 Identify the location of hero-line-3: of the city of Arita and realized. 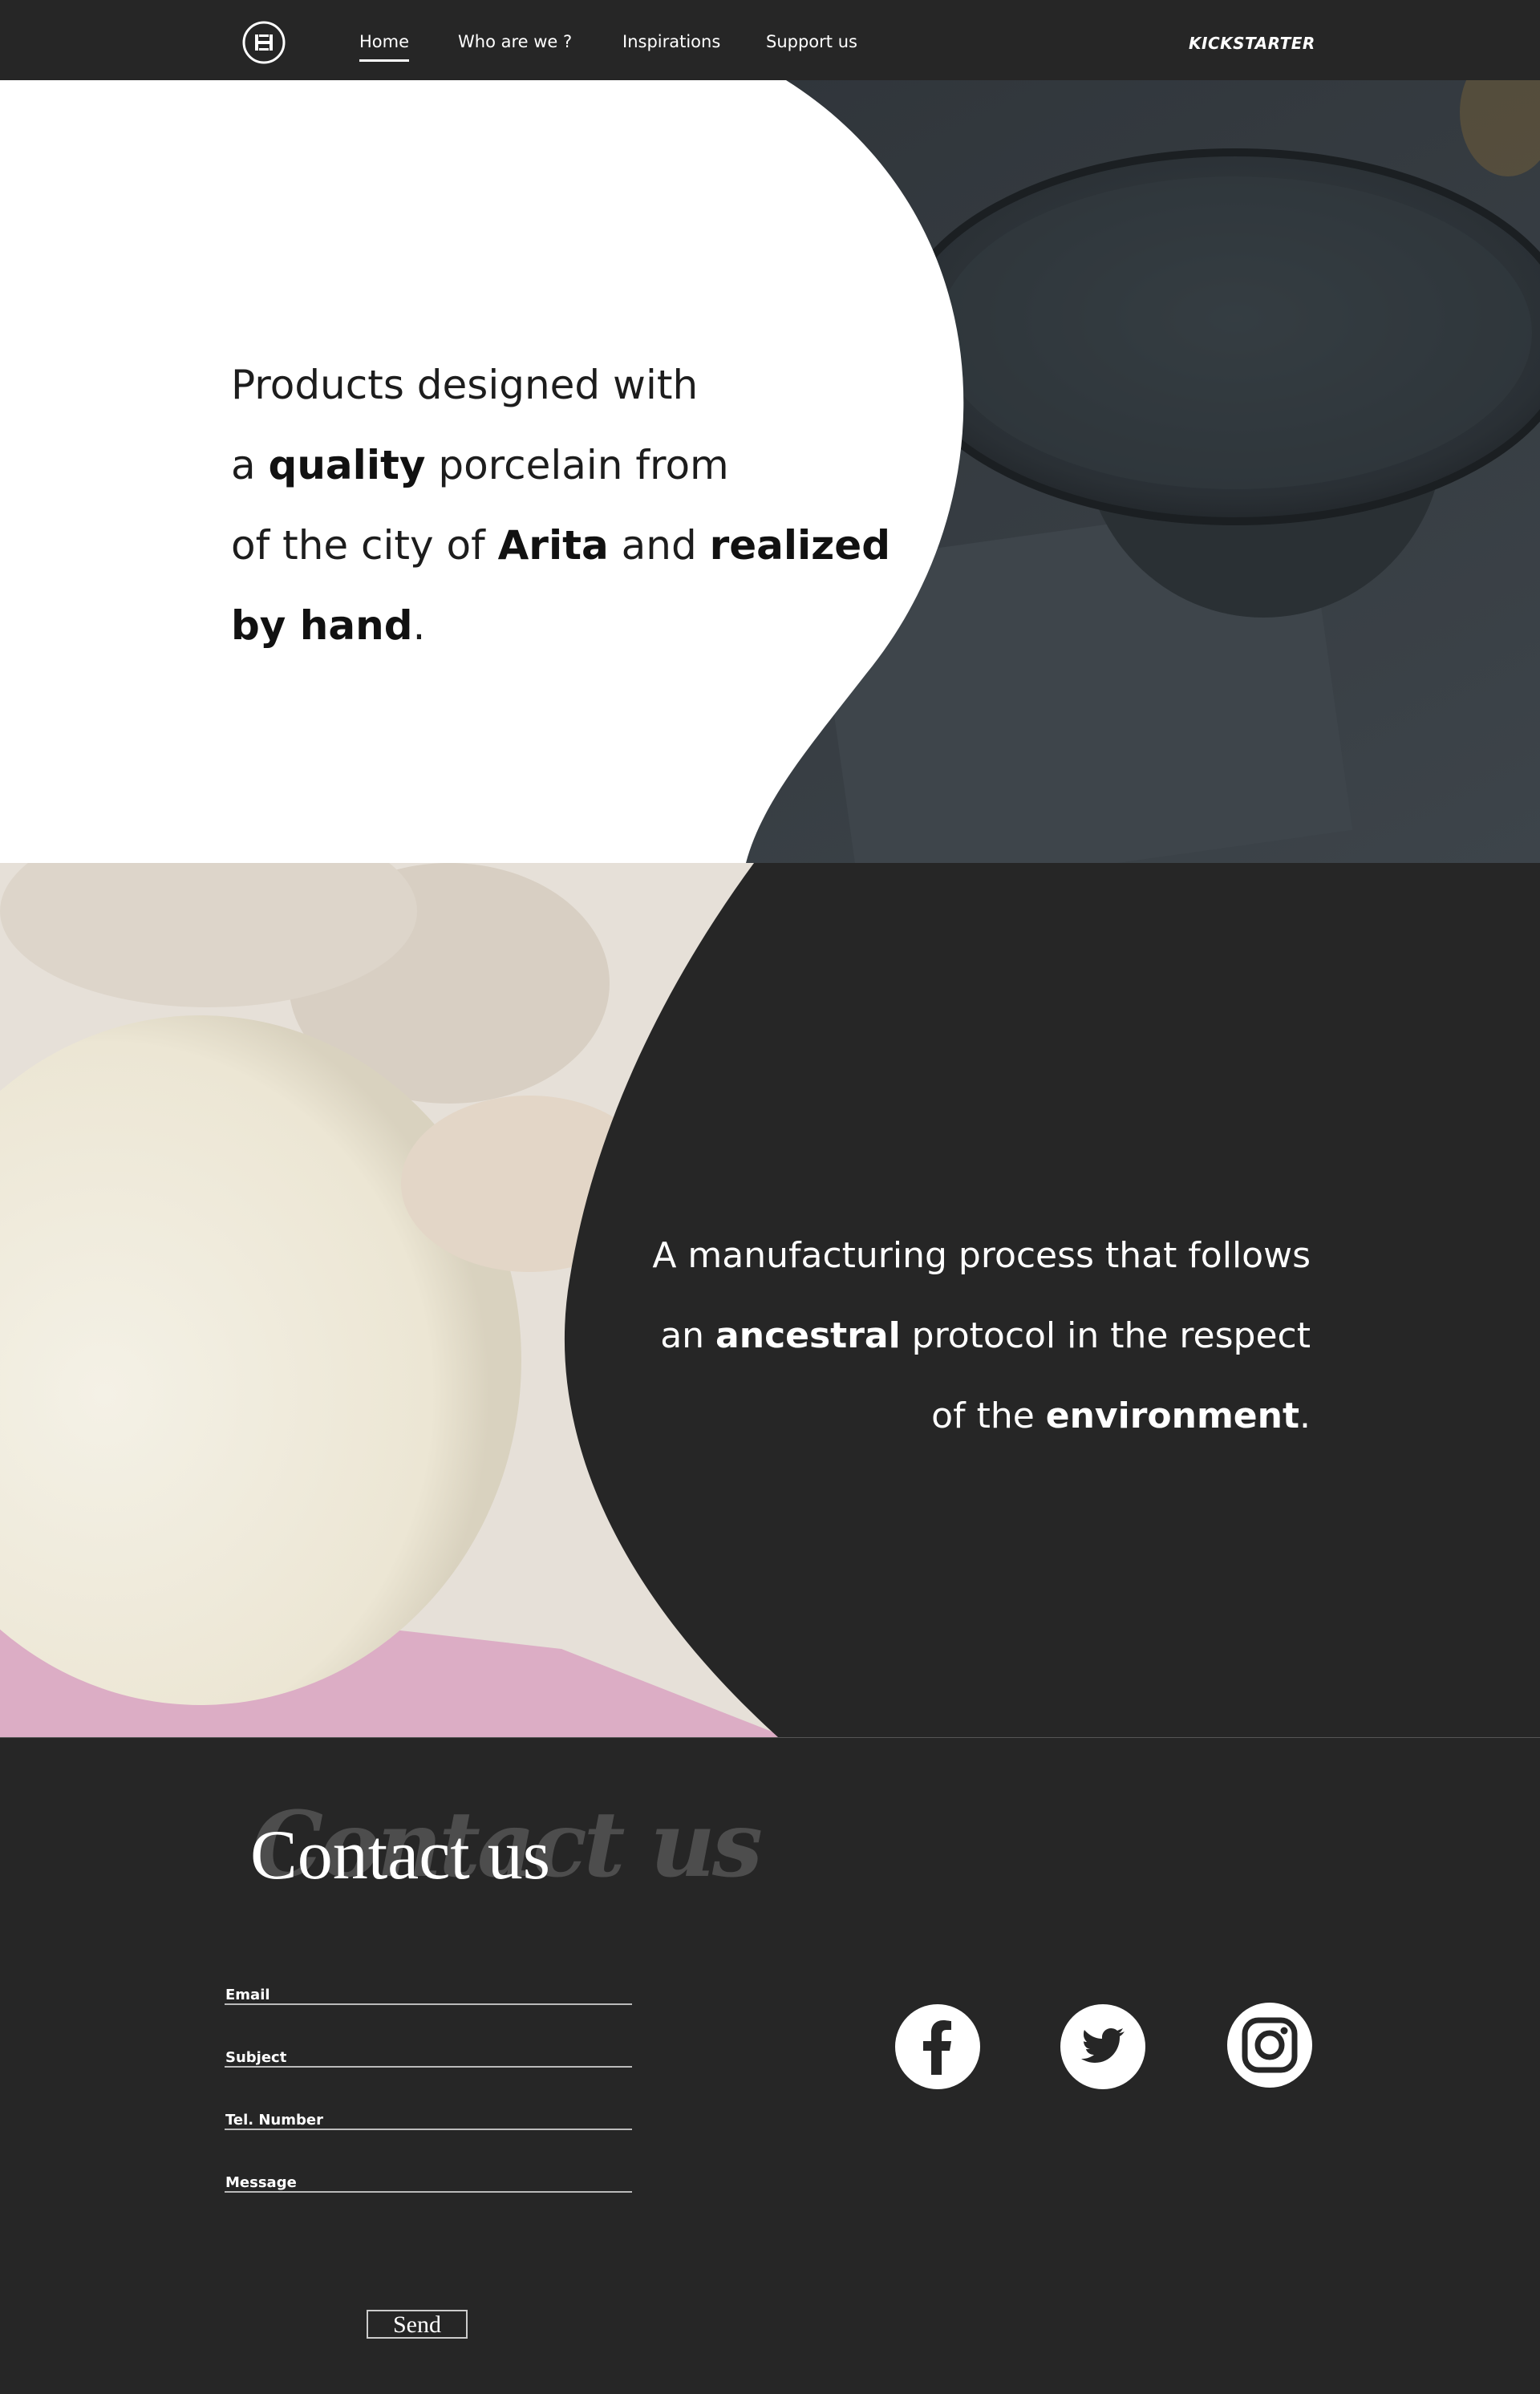
(560, 545).